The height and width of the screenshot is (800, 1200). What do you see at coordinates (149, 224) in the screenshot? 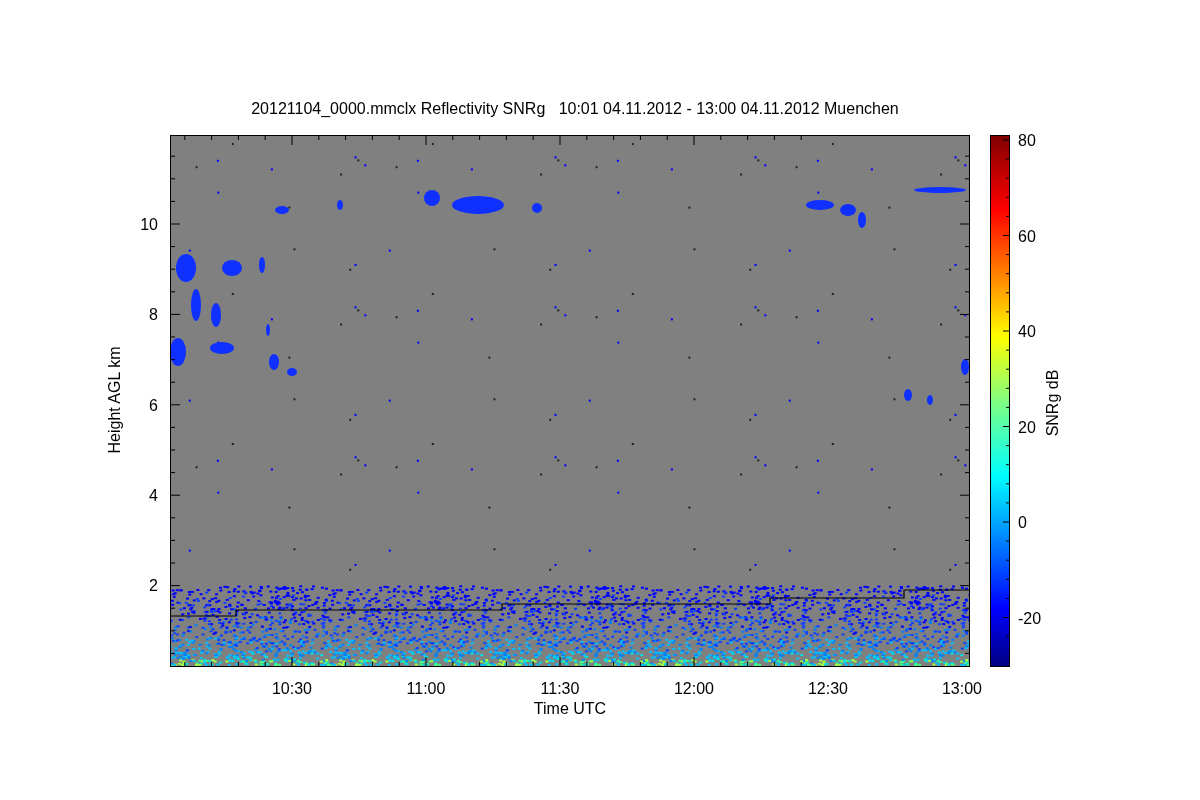
I see `y-tick-label: 10` at bounding box center [149, 224].